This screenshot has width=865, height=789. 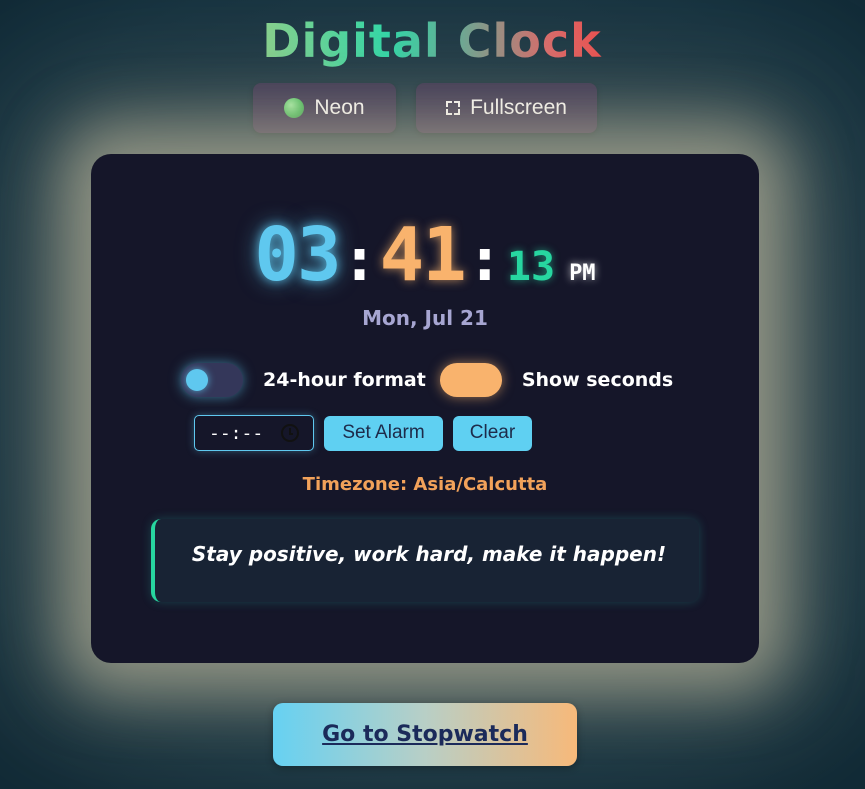 What do you see at coordinates (294, 108) in the screenshot?
I see `green-dot-icon` at bounding box center [294, 108].